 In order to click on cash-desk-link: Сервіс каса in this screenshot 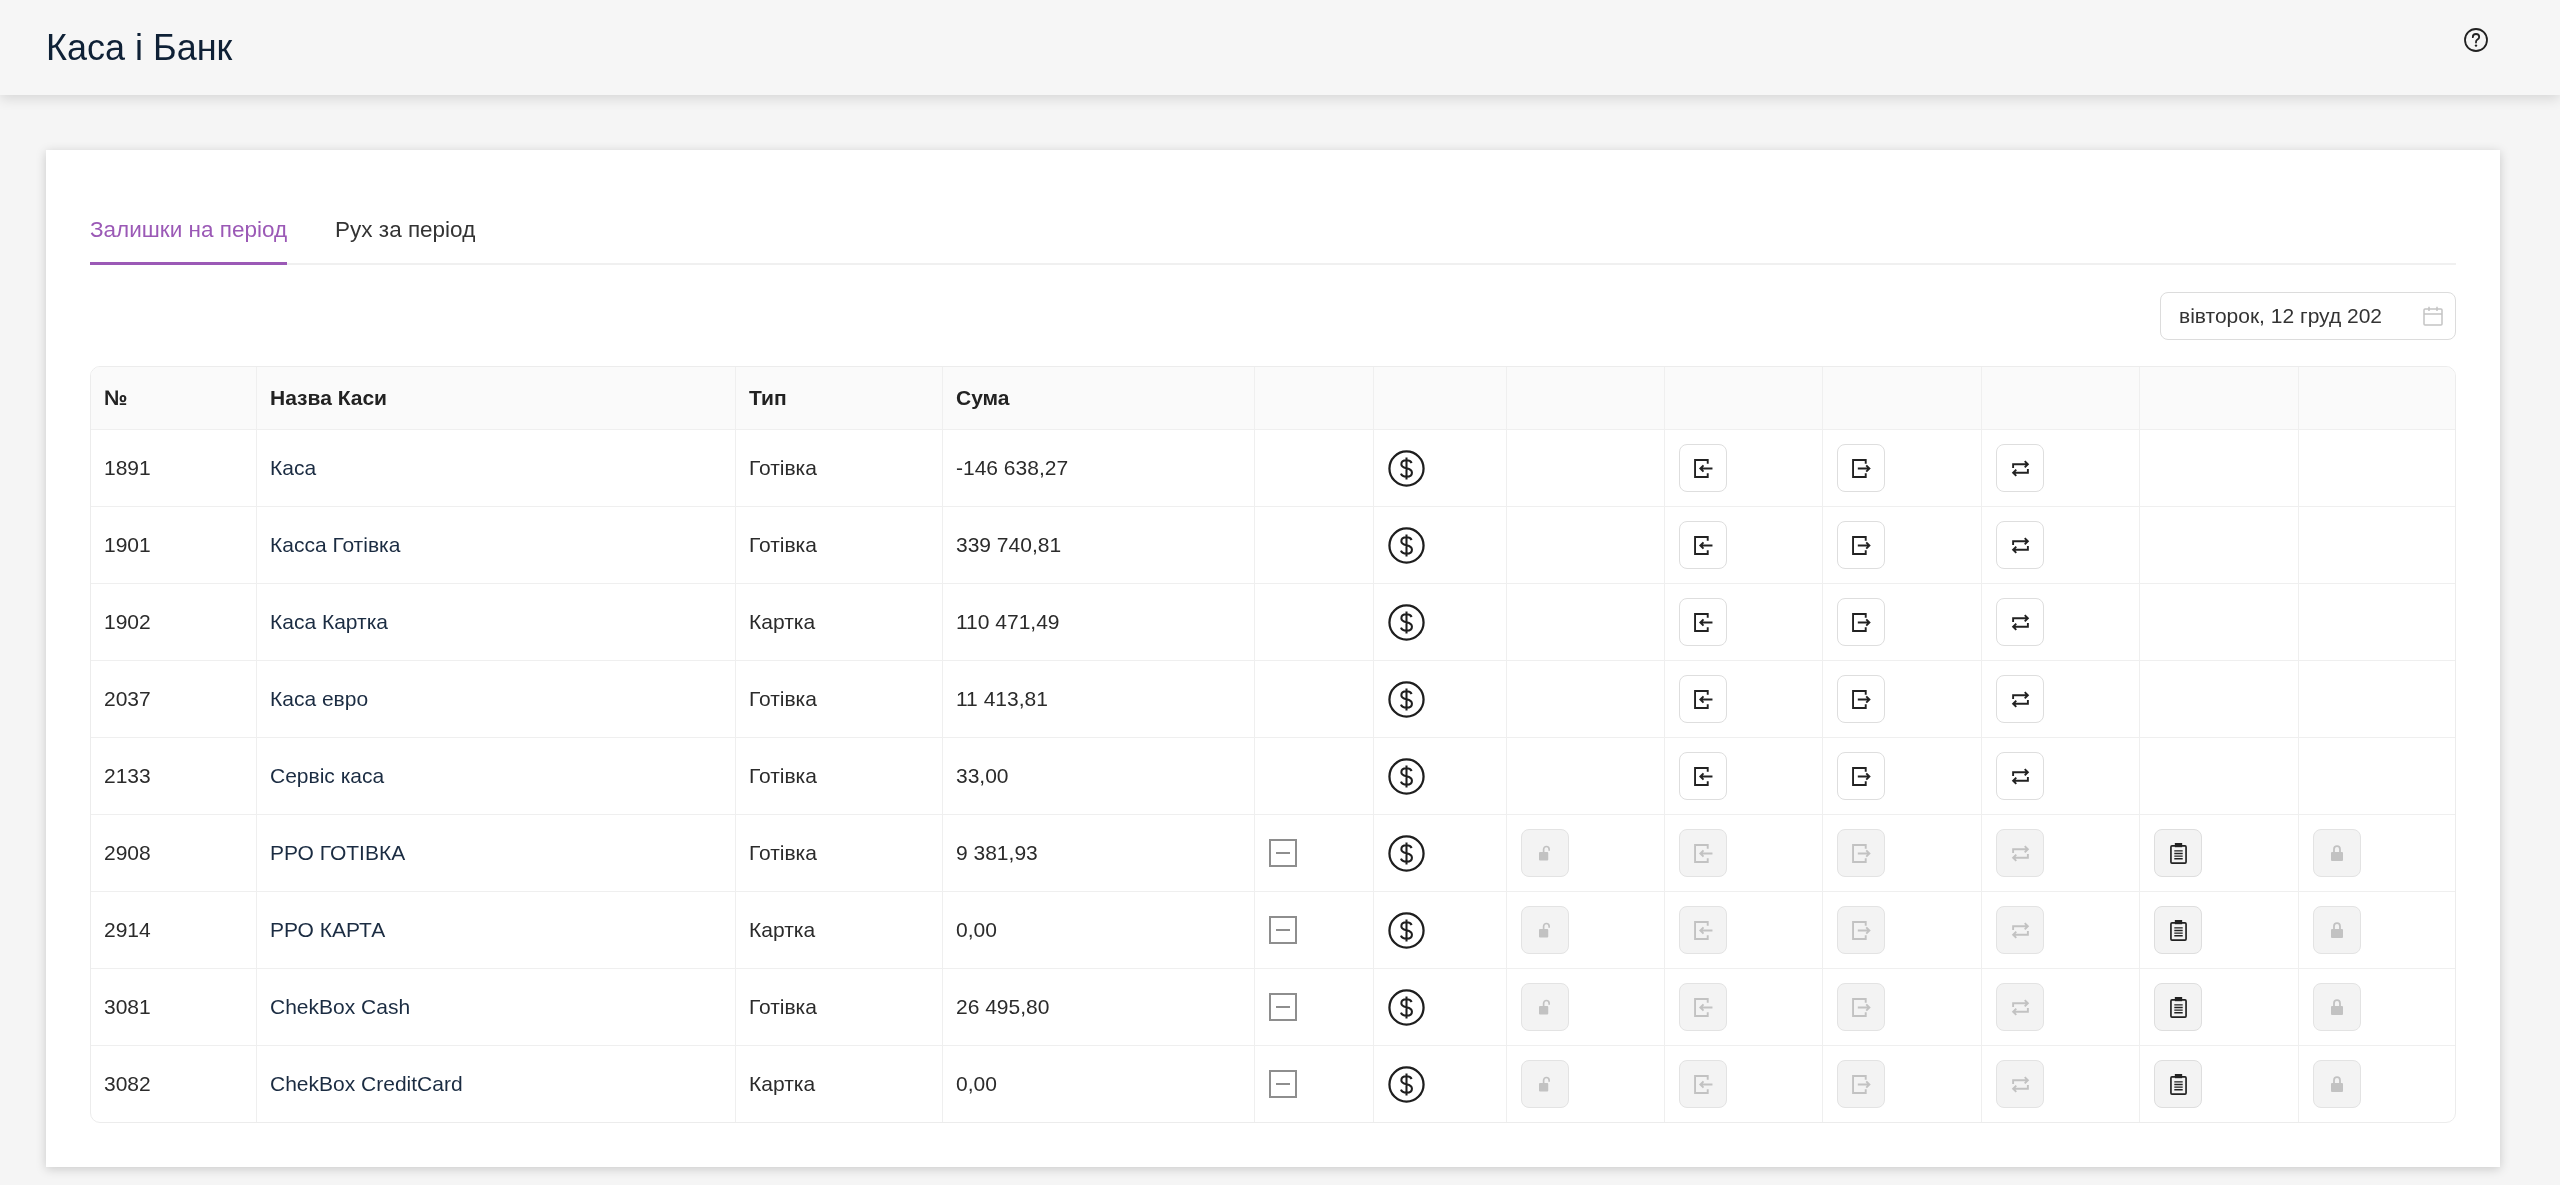, I will do `click(327, 776)`.